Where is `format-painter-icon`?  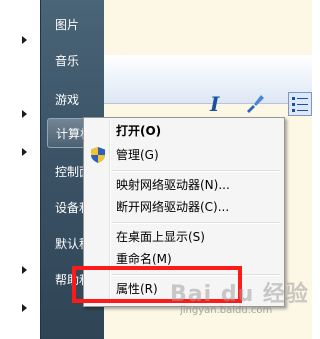
format-painter-icon is located at coordinates (255, 103).